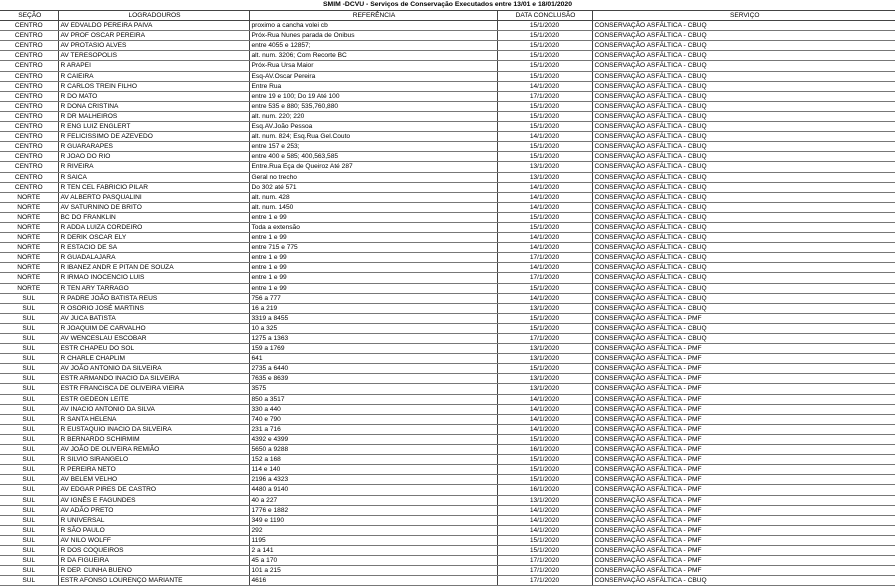 The width and height of the screenshot is (895, 586). What do you see at coordinates (373, 551) in the screenshot?
I see `cell-referencia: 2 a 141` at bounding box center [373, 551].